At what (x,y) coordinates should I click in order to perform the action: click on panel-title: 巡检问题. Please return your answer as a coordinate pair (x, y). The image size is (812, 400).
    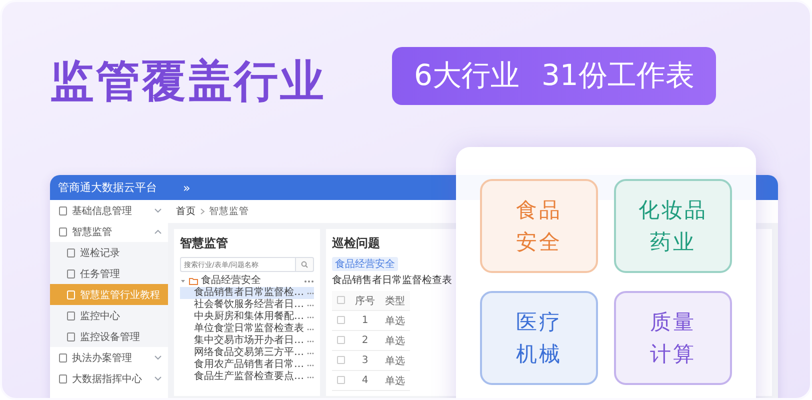
    Looking at the image, I should click on (356, 243).